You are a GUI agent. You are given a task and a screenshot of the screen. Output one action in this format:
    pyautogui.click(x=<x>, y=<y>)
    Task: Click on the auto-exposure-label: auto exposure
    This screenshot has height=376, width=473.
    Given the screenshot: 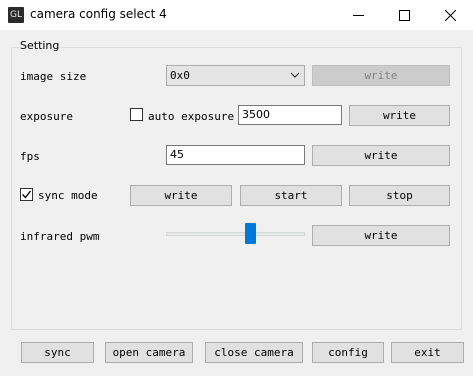 What is the action you would take?
    pyautogui.click(x=191, y=116)
    